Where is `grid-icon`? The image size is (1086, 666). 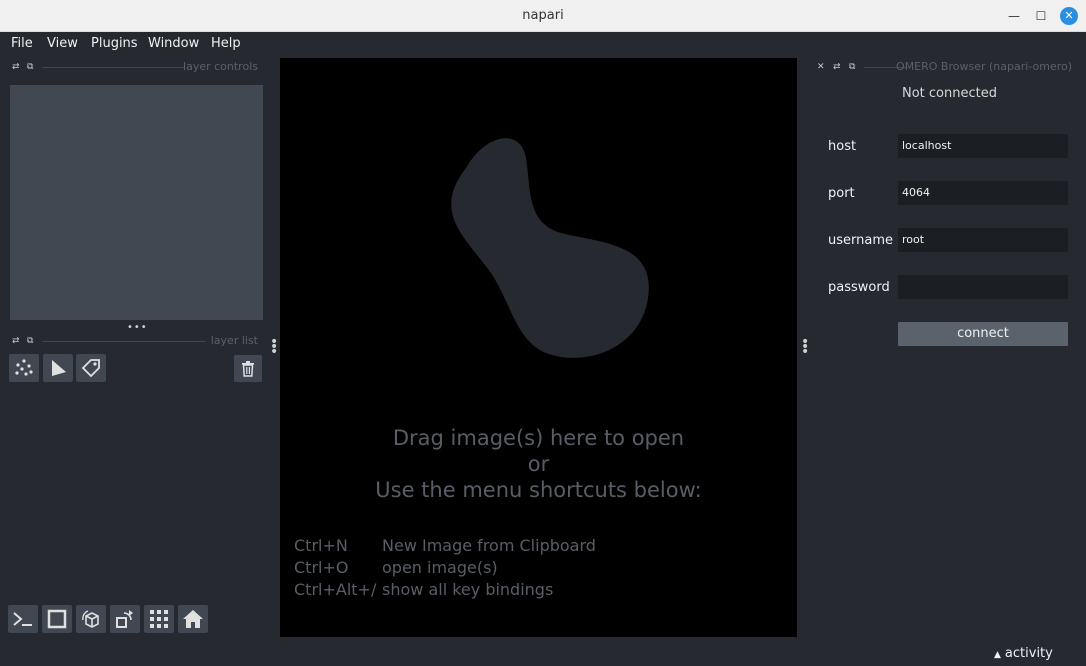 grid-icon is located at coordinates (159, 619).